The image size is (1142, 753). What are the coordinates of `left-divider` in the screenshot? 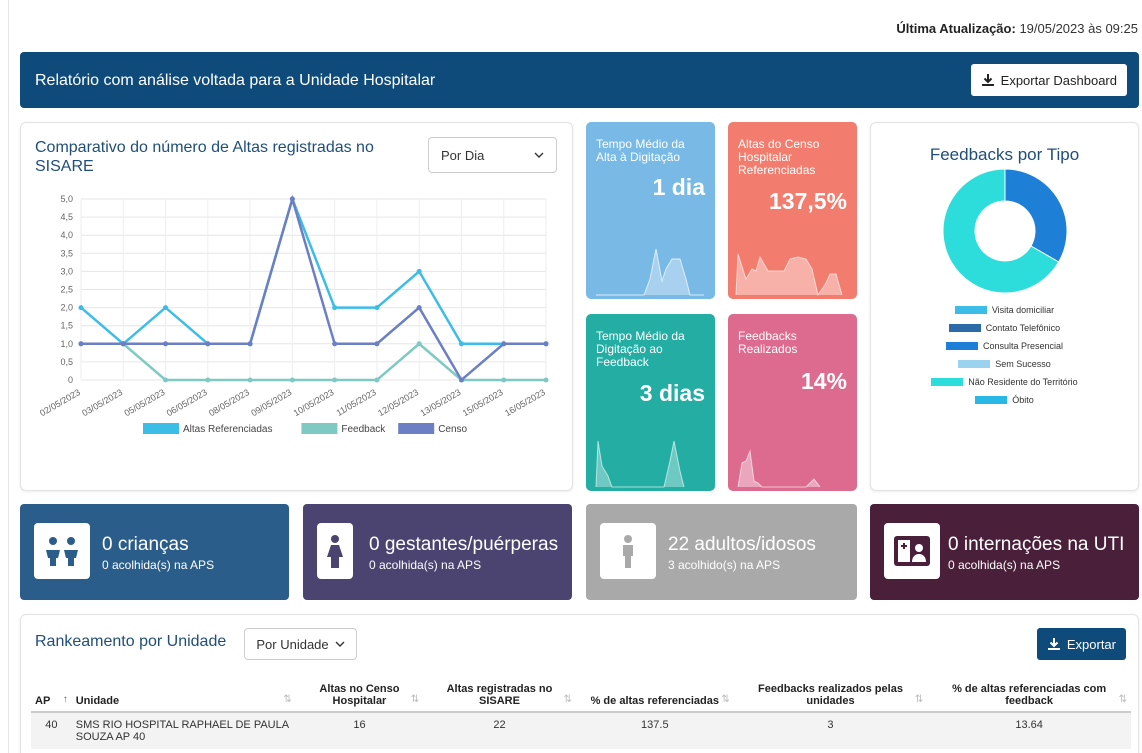 It's located at (8, 376).